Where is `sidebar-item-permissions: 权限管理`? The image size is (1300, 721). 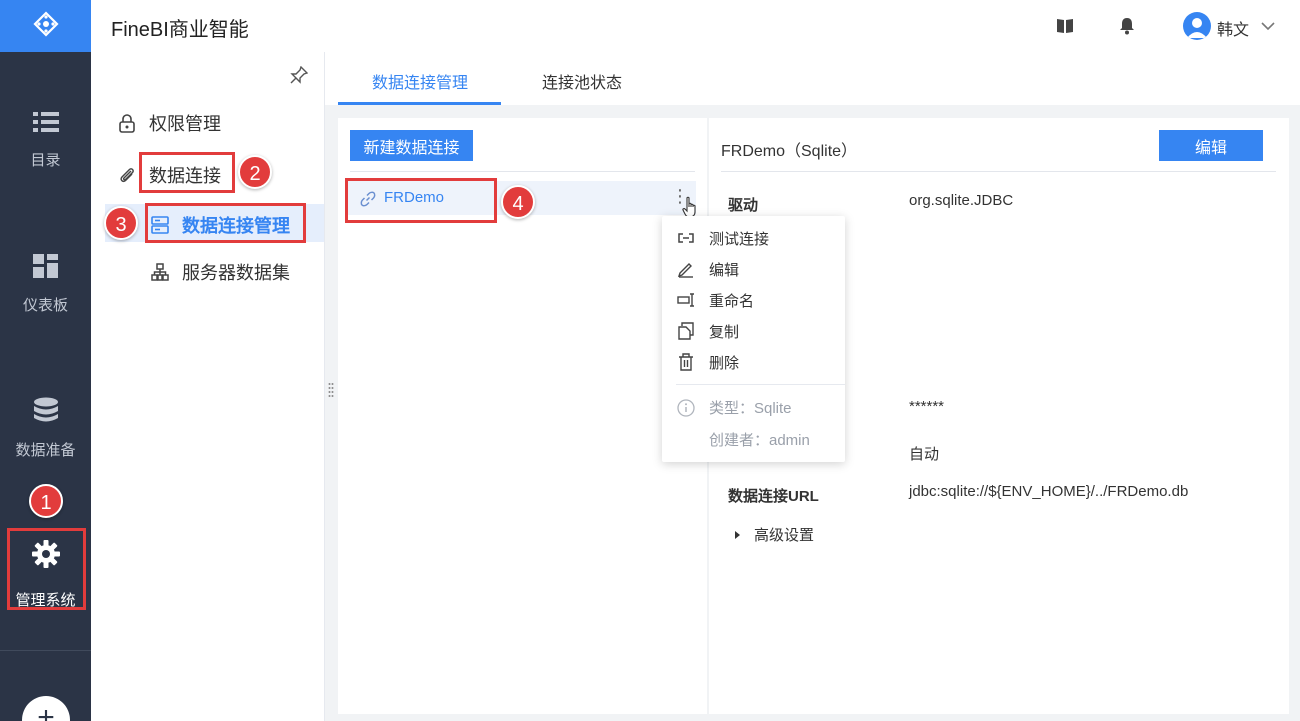 sidebar-item-permissions: 权限管理 is located at coordinates (169, 123).